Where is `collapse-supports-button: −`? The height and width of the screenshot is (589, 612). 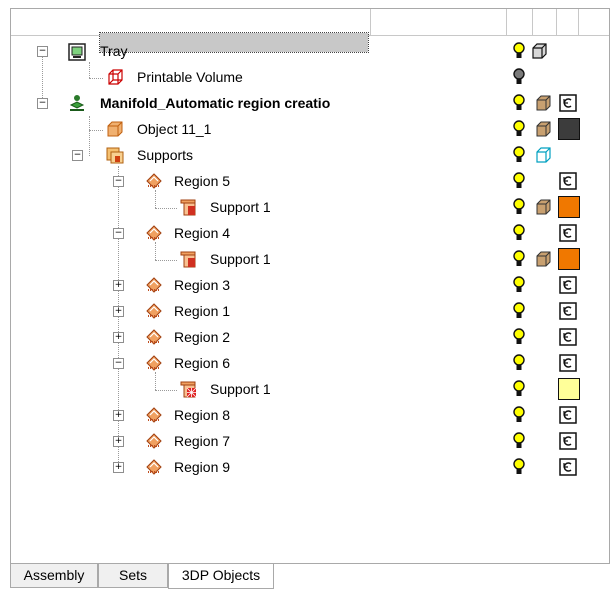 collapse-supports-button: − is located at coordinates (77, 155).